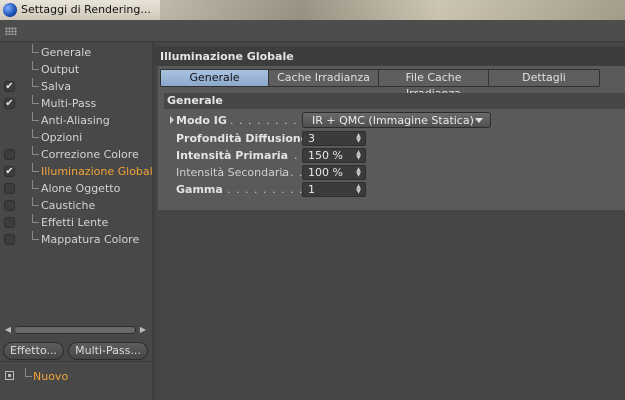  I want to click on sidebar-item: Alone Oggetto, so click(76, 188).